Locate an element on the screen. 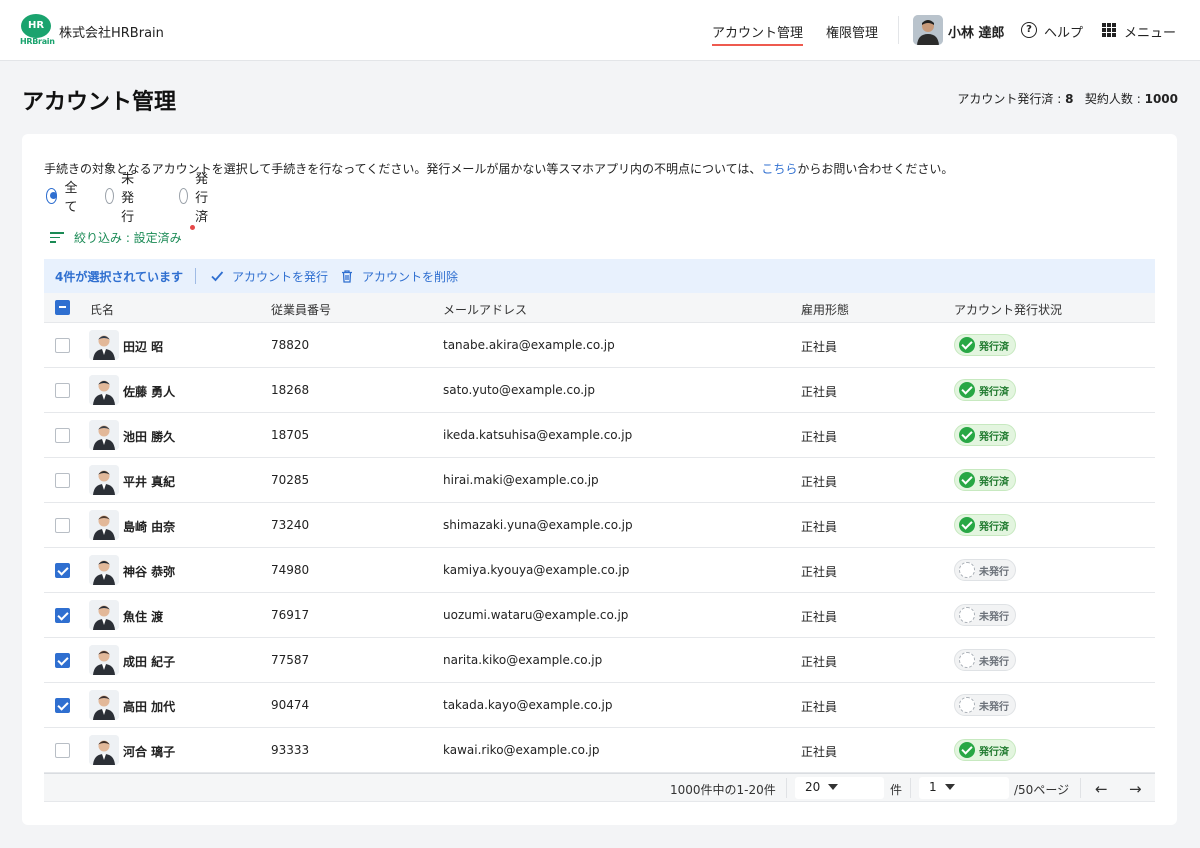 This screenshot has width=1200, height=848. range-text: 1000件中の1-20件 is located at coordinates (723, 790).